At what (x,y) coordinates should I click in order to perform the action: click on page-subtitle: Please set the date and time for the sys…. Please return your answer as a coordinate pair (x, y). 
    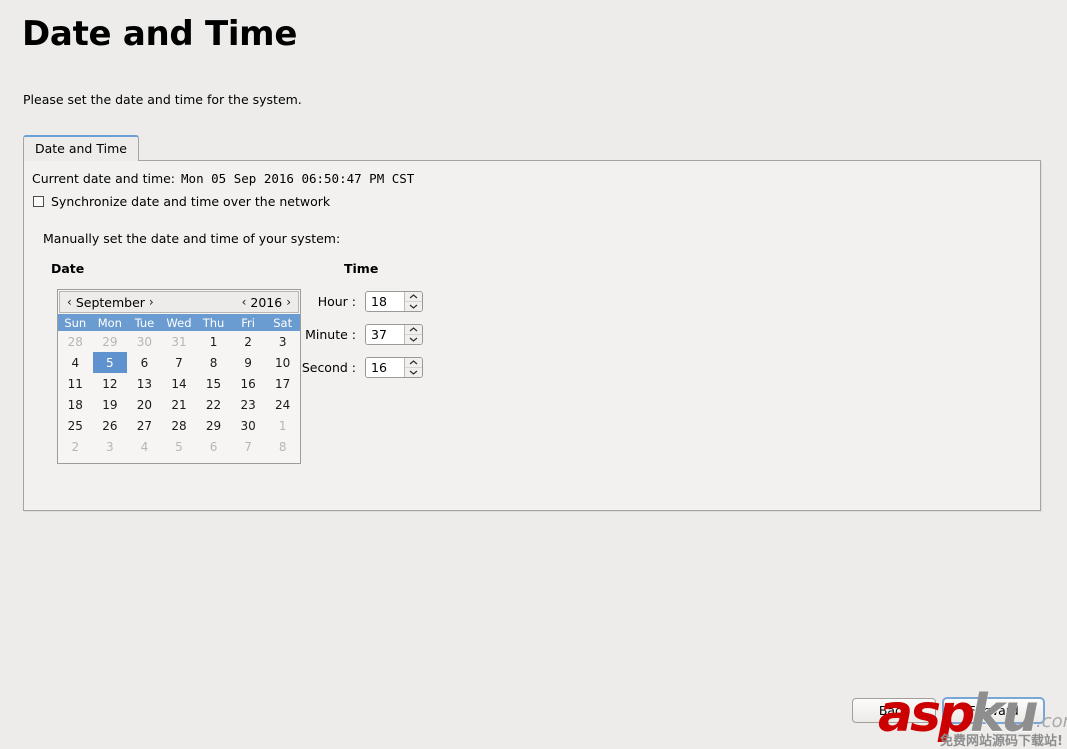
    Looking at the image, I should click on (162, 99).